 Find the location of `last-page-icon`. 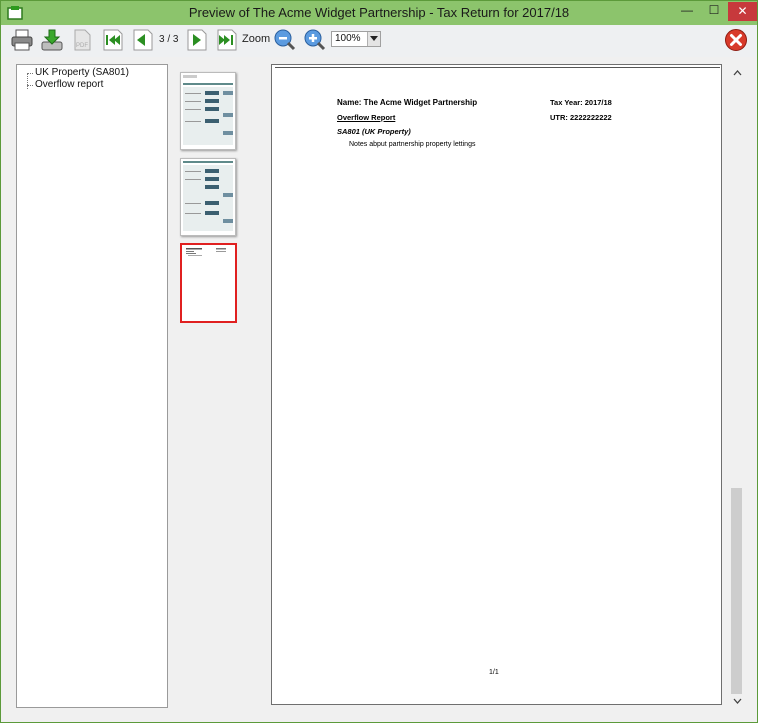

last-page-icon is located at coordinates (227, 40).